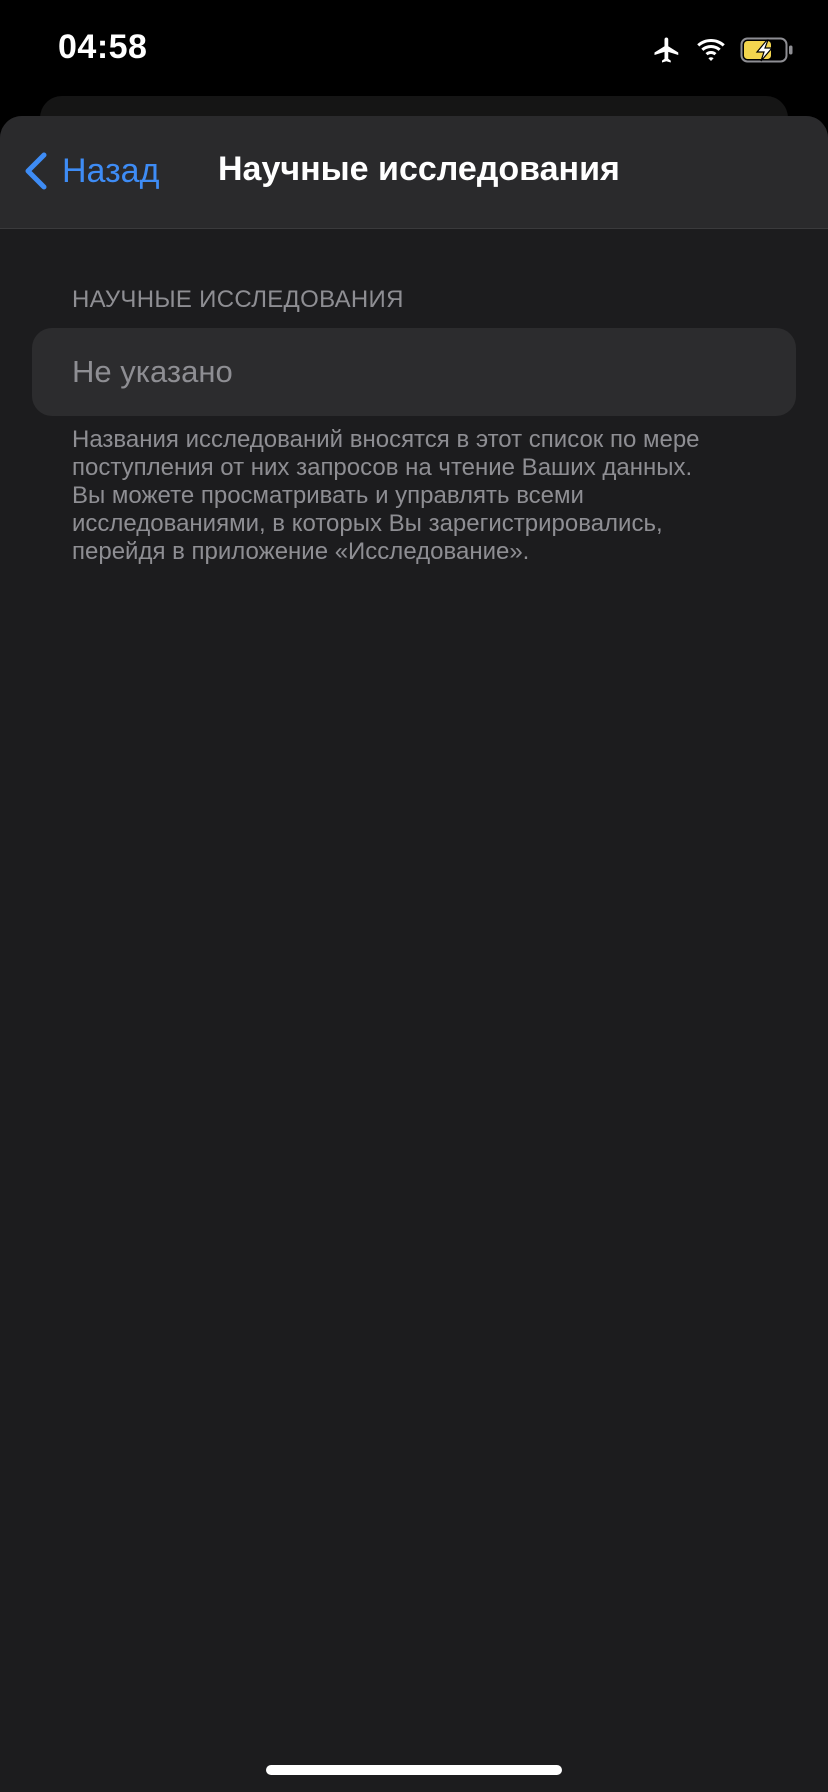 This screenshot has width=828, height=1792. What do you see at coordinates (414, 1770) in the screenshot?
I see `home-indicator` at bounding box center [414, 1770].